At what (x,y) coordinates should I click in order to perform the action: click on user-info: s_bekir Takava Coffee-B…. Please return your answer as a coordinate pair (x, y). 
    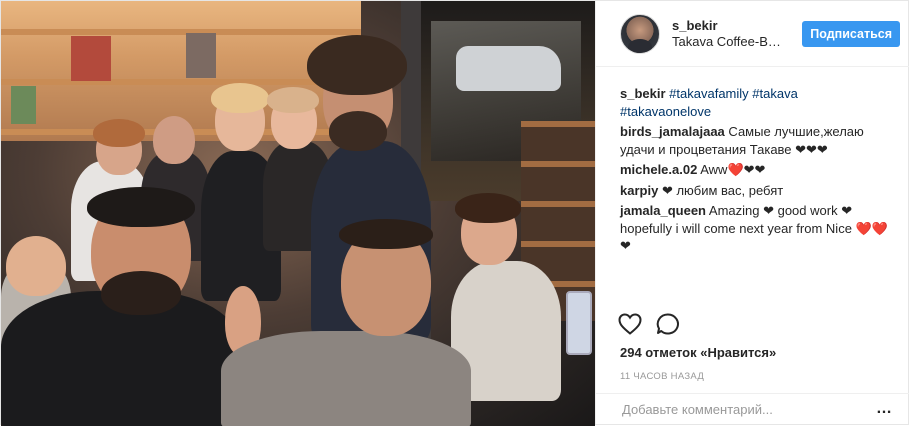
    Looking at the image, I should click on (737, 34).